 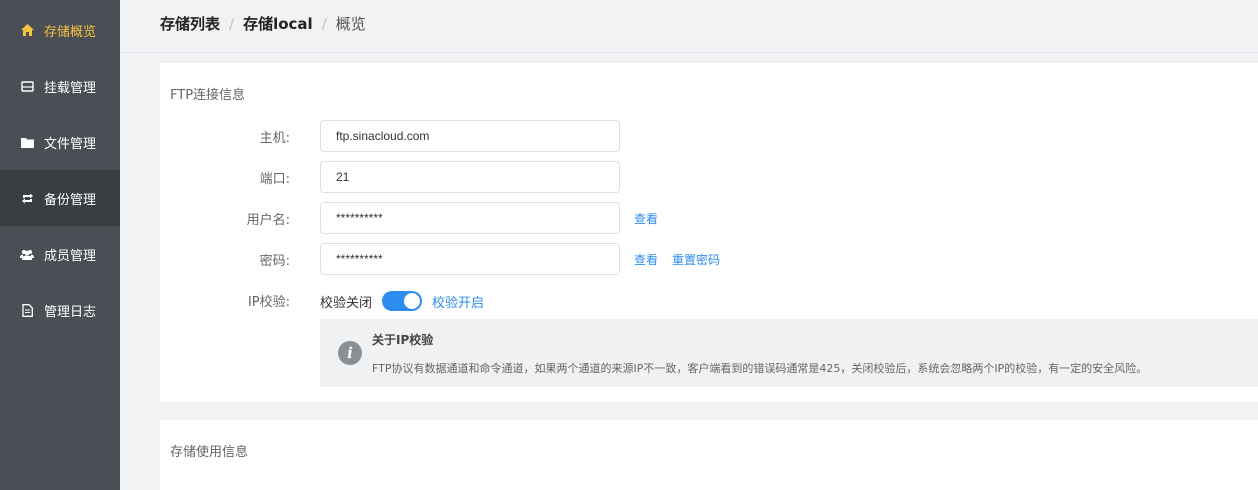 What do you see at coordinates (403, 340) in the screenshot?
I see `notice-title: 关于IP校验` at bounding box center [403, 340].